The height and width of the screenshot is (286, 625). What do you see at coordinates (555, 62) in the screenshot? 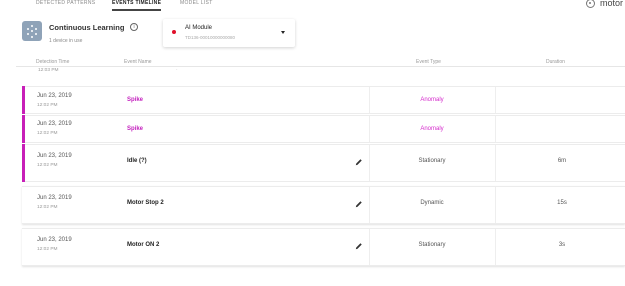
I see `col-duration: Duration` at bounding box center [555, 62].